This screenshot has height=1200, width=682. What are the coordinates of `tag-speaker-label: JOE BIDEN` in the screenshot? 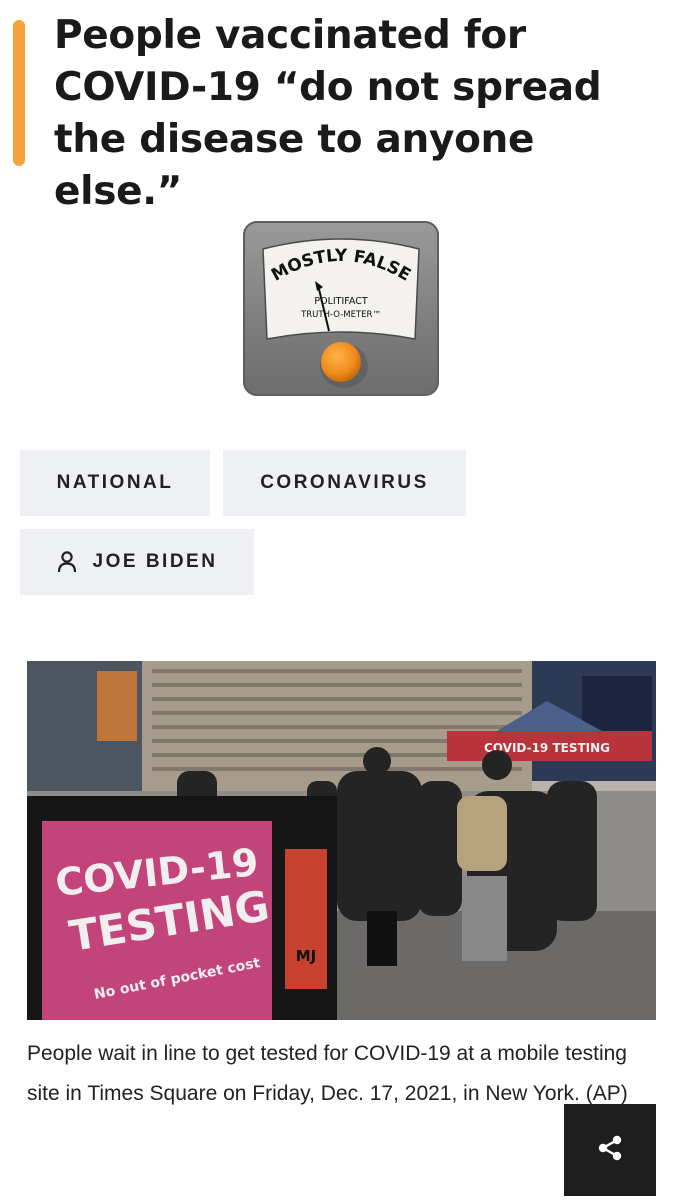 It's located at (155, 561).